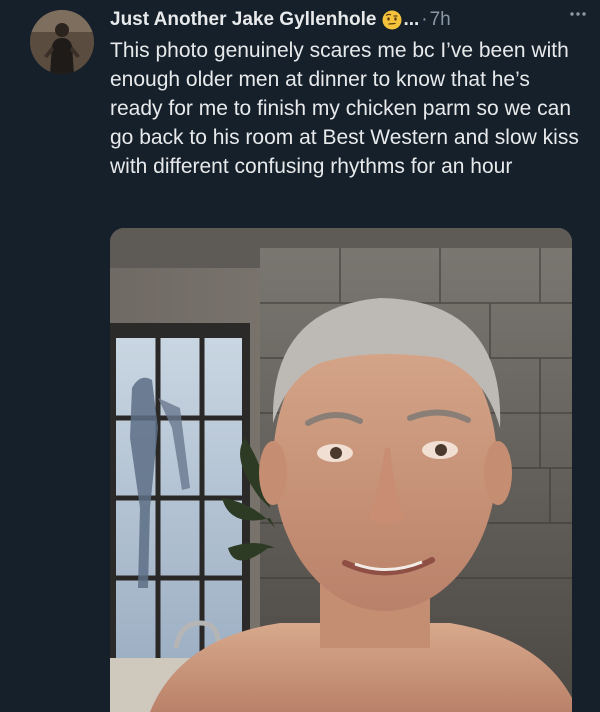  What do you see at coordinates (392, 20) in the screenshot?
I see `face-with-raised-eyebrow-emoji-icon` at bounding box center [392, 20].